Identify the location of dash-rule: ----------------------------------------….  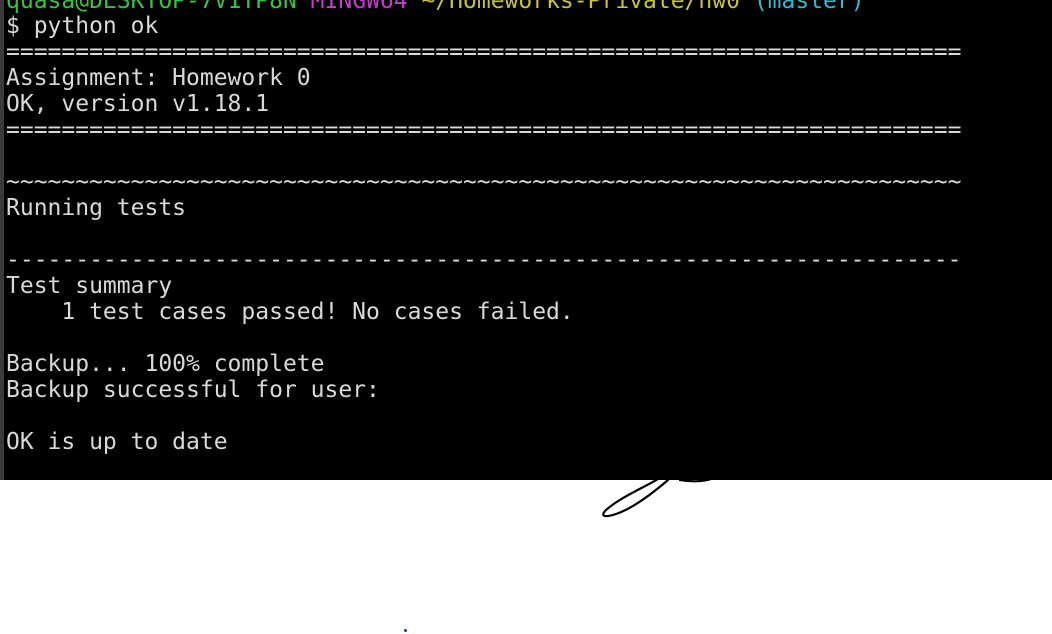
(484, 260).